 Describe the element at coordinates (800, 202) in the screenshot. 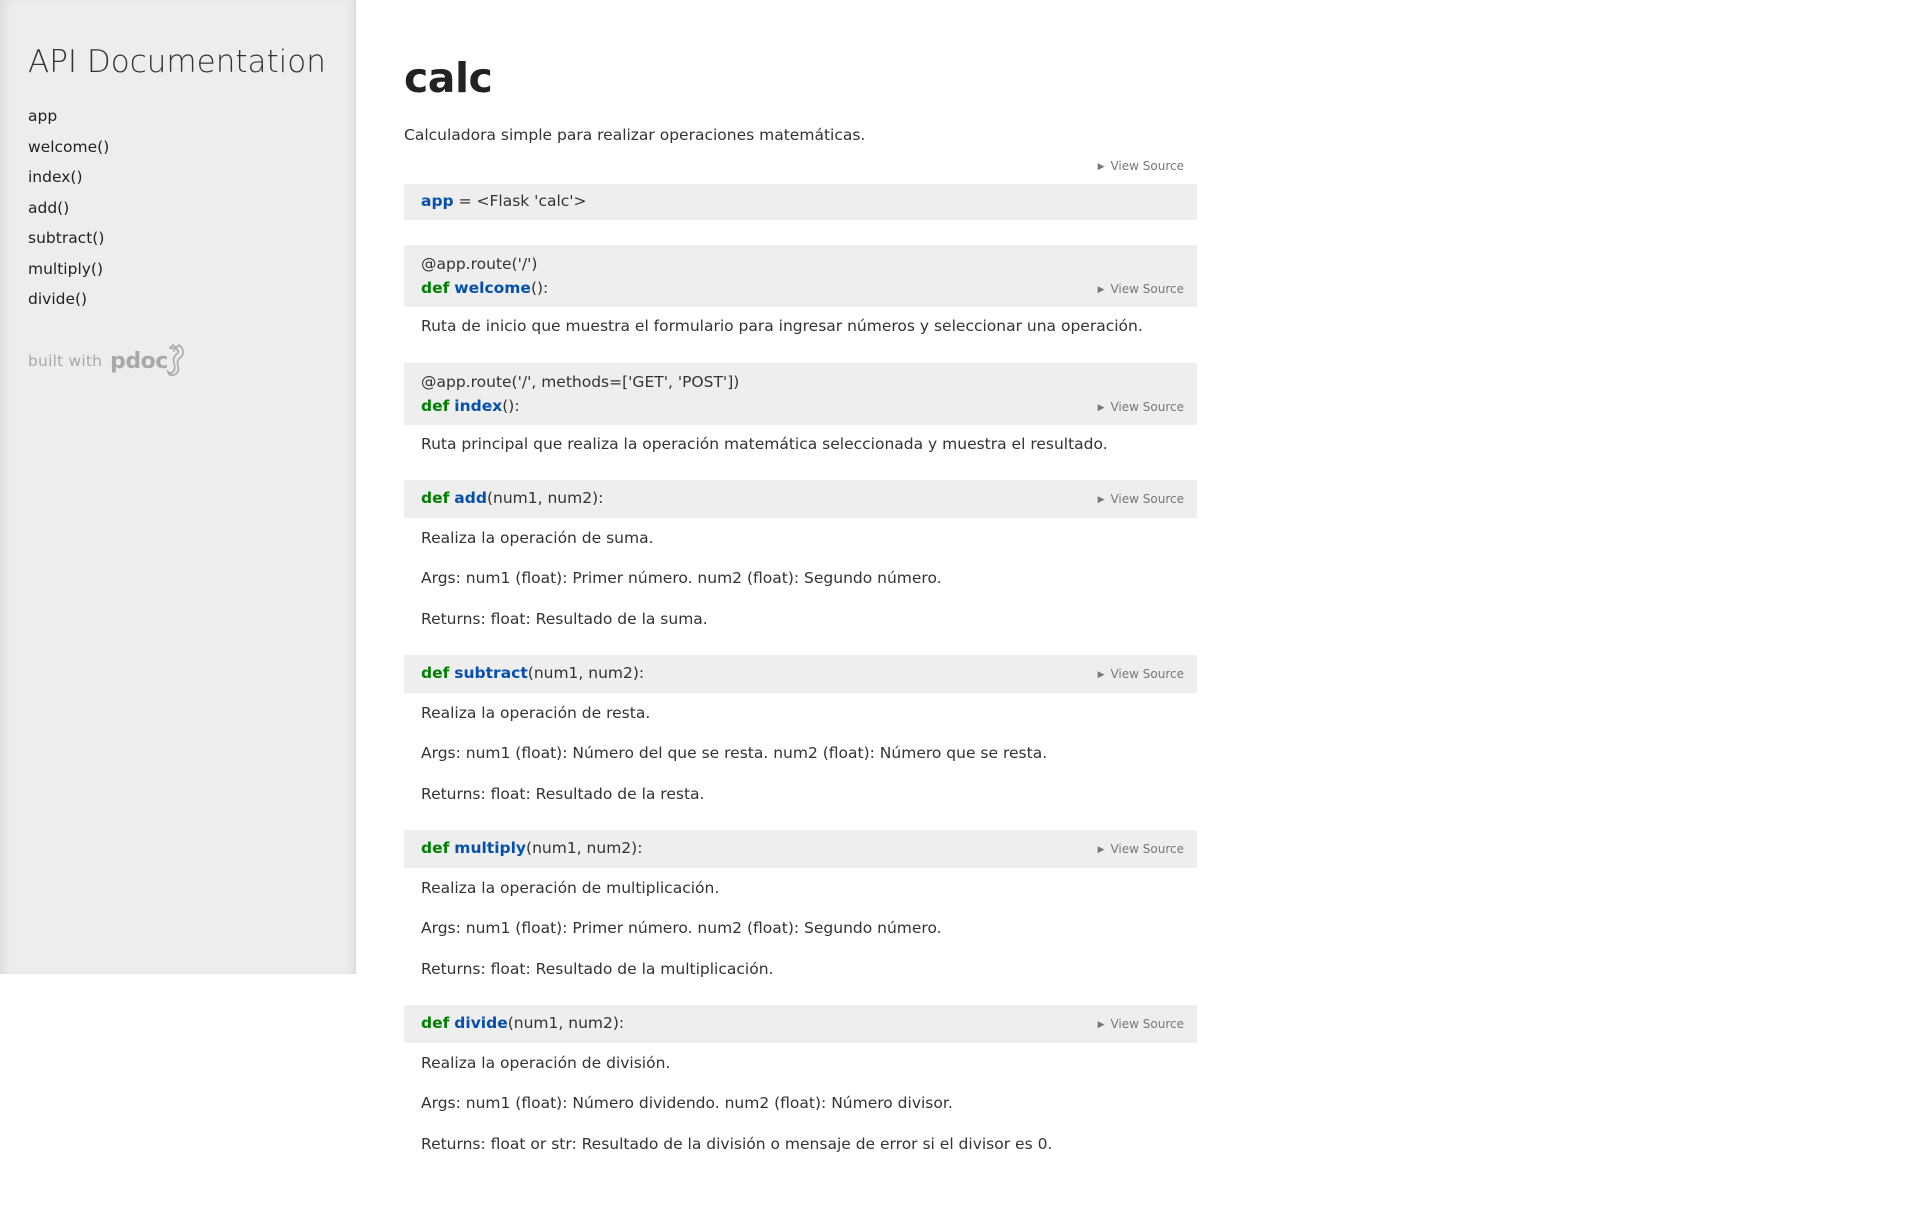

I see `variable-app-signature: app = <Flask 'calc'>` at that location.